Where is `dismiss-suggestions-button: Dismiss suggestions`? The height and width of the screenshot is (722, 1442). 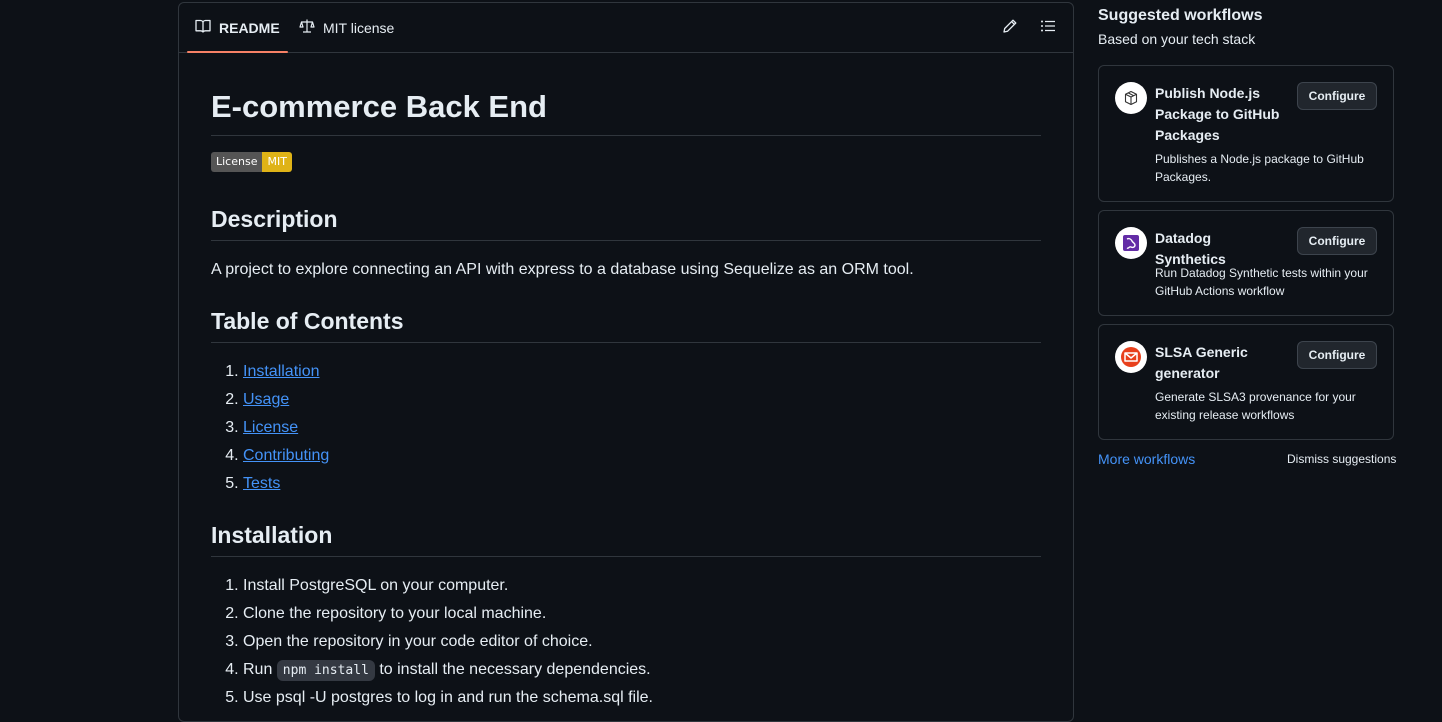
dismiss-suggestions-button: Dismiss suggestions is located at coordinates (1341, 459).